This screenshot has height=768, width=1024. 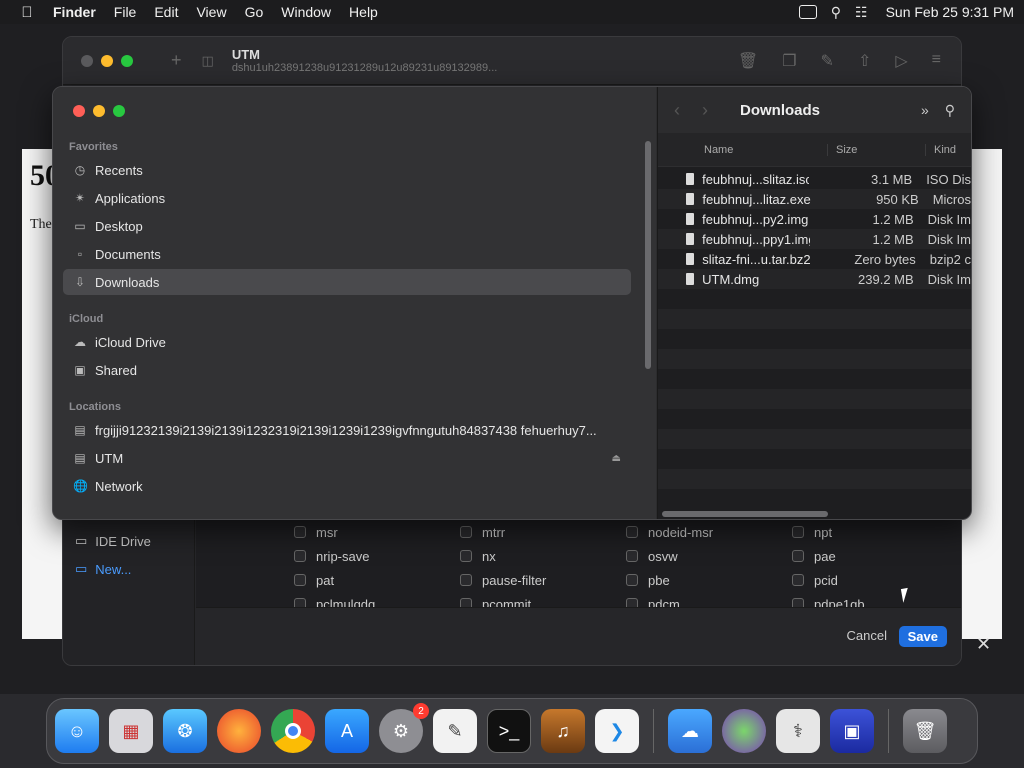 I want to click on close-icon: ✕, so click(x=983, y=644).